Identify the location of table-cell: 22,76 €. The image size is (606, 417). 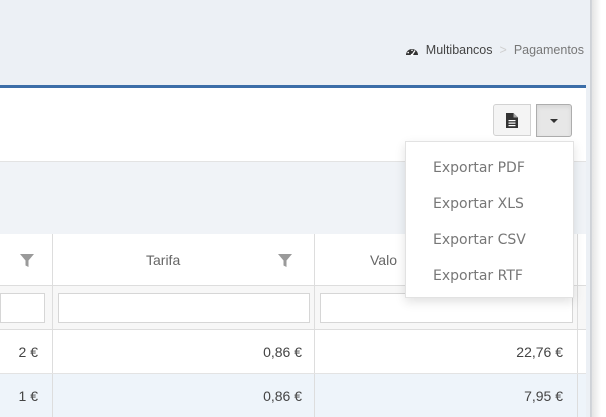
(446, 351).